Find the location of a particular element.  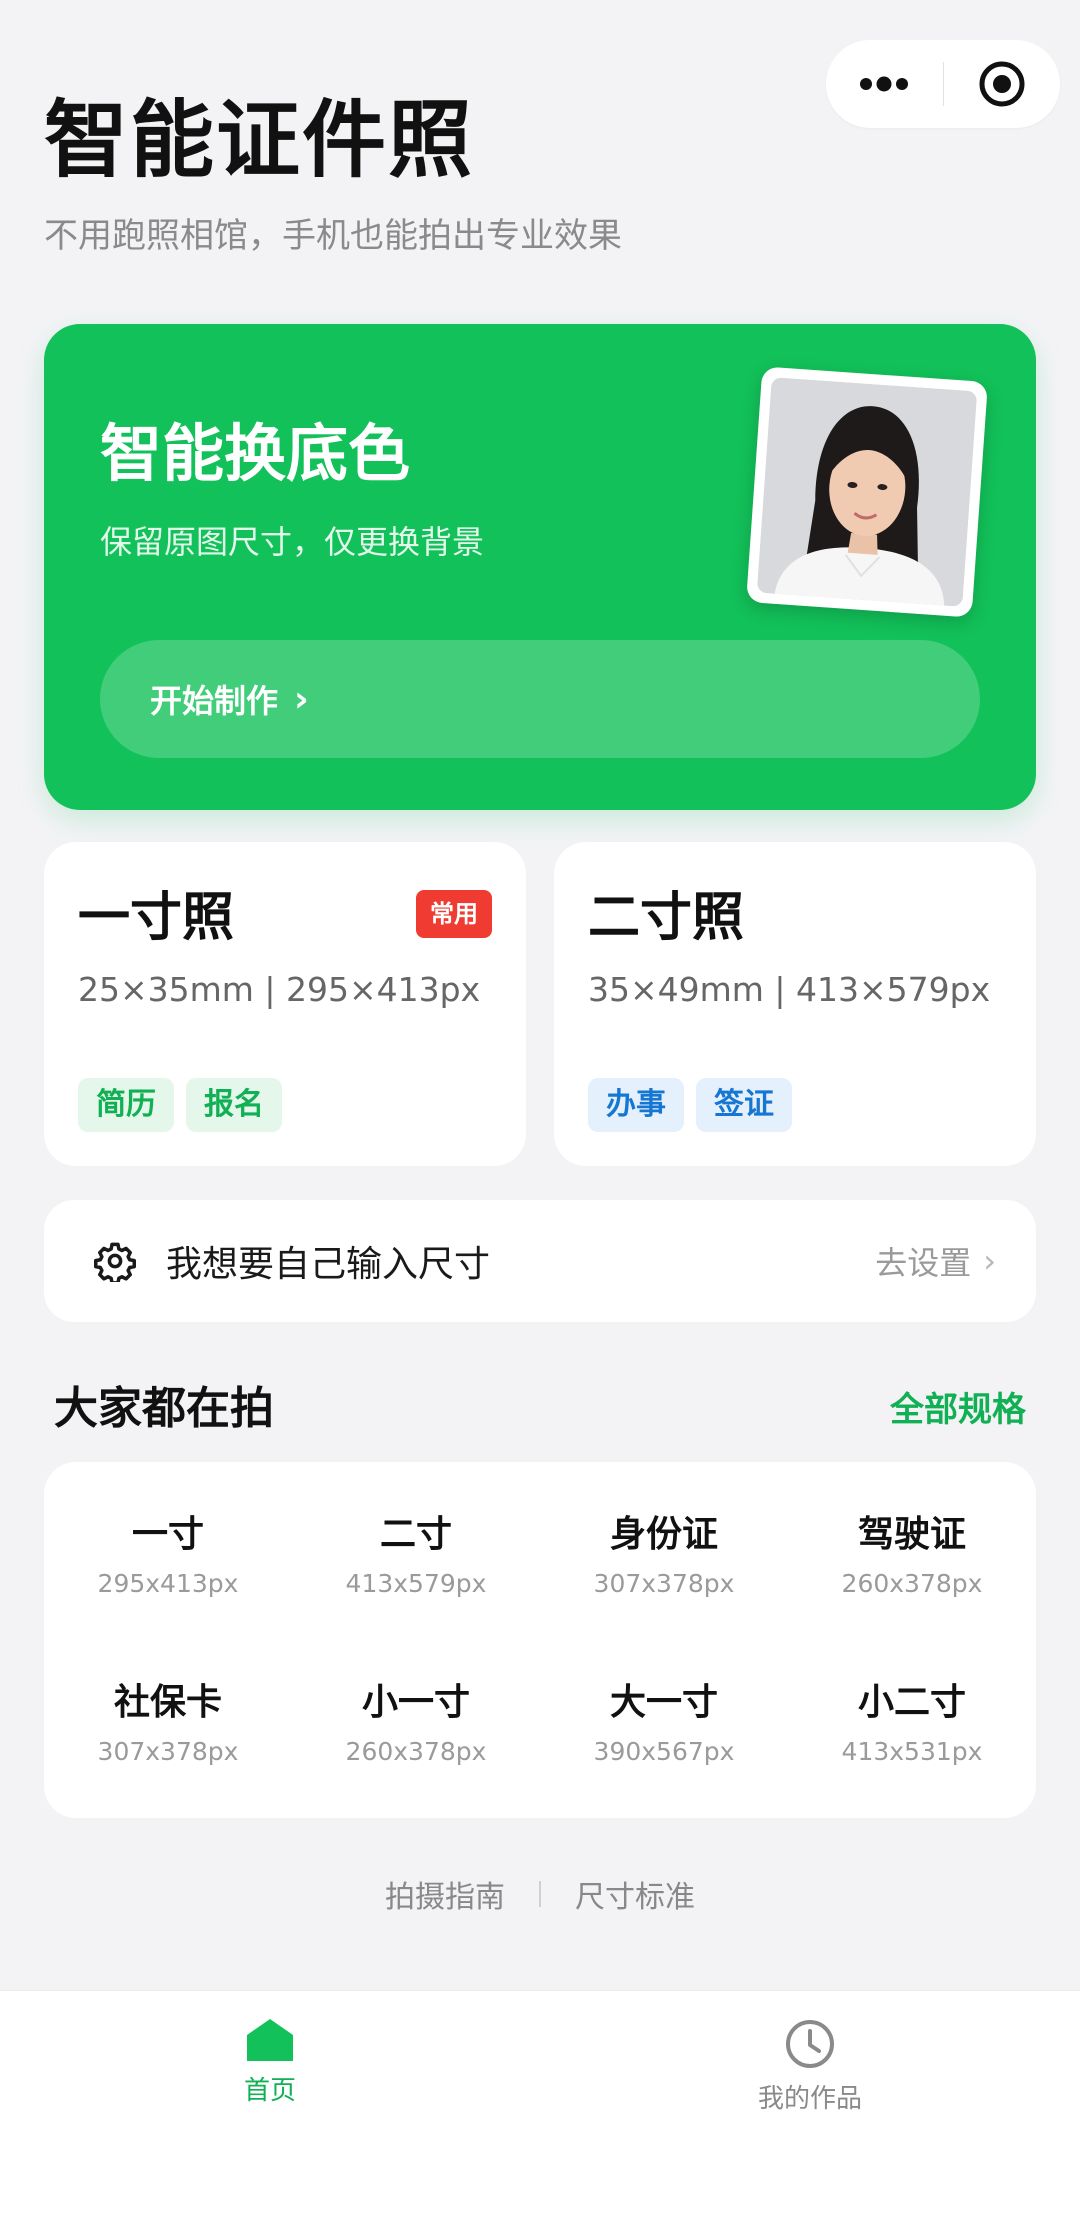

close-button is located at coordinates (1002, 84).